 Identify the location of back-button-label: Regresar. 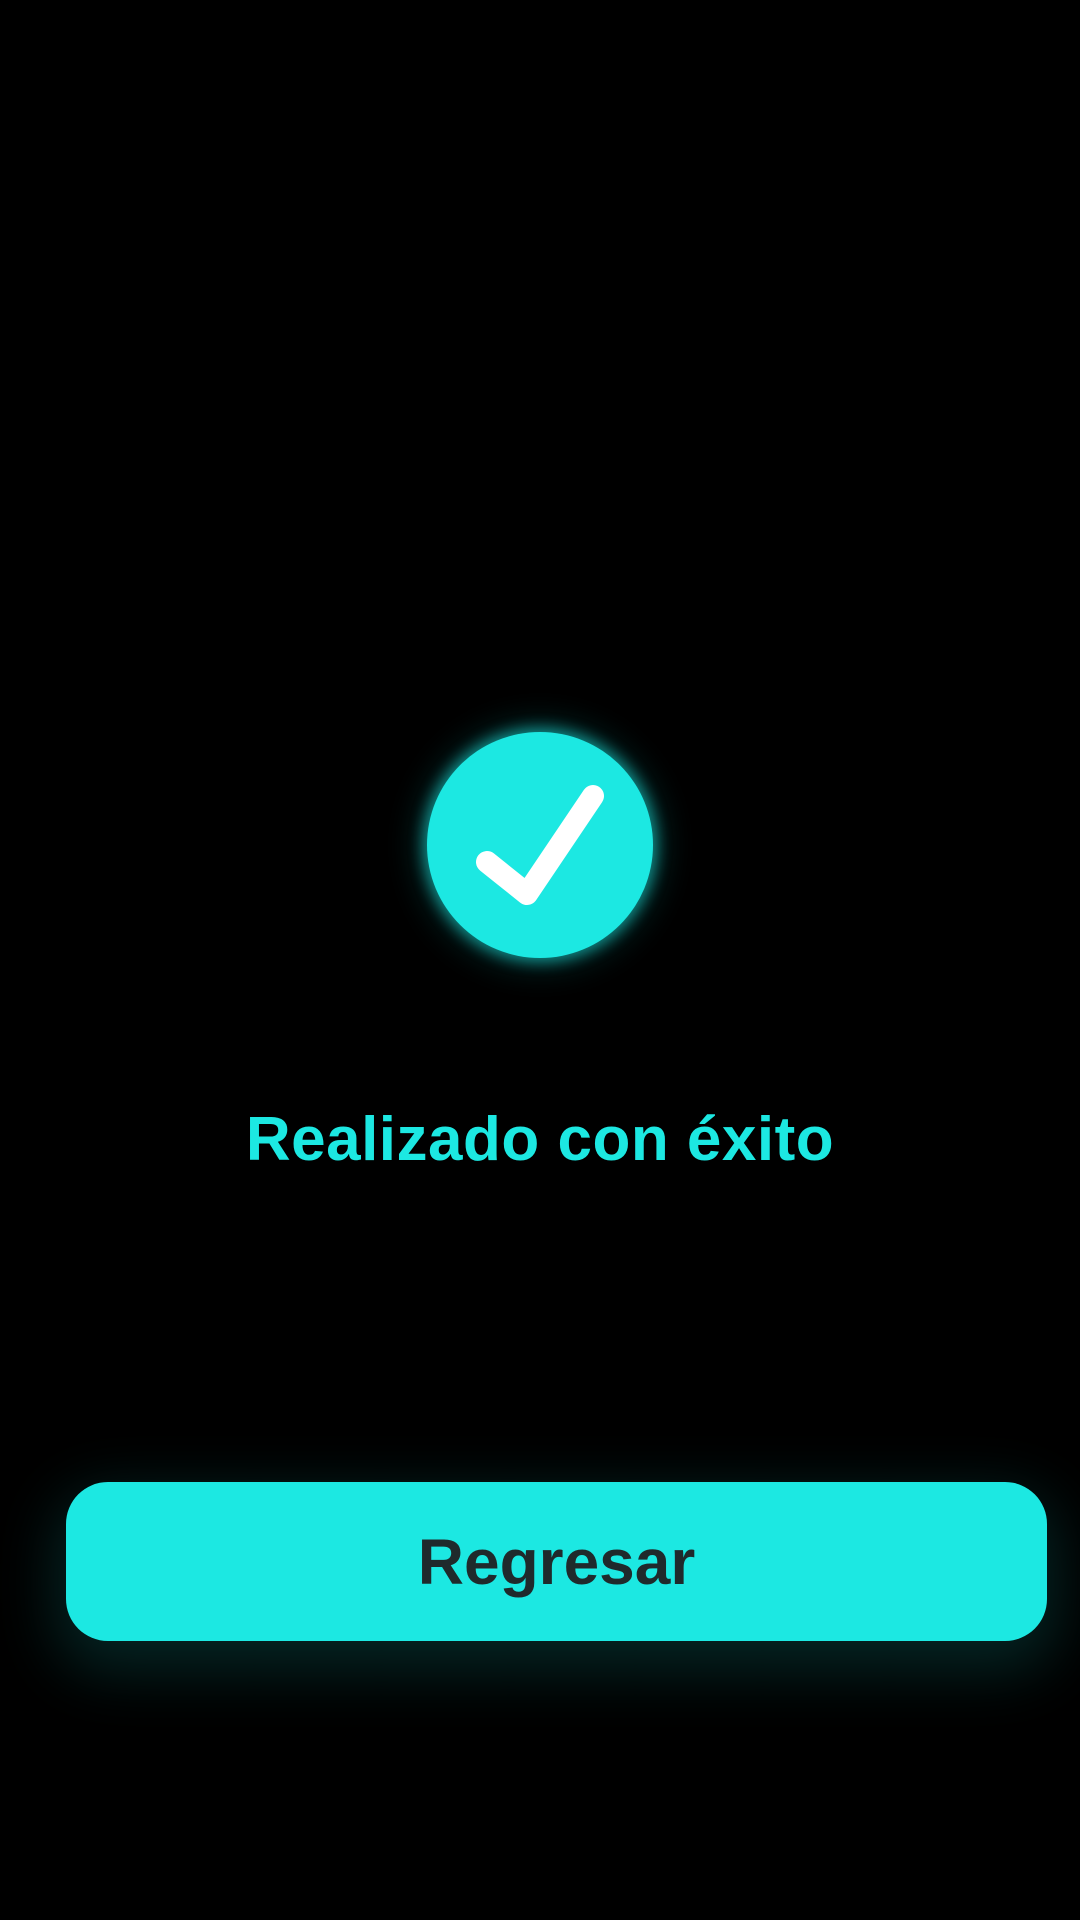
(556, 1561).